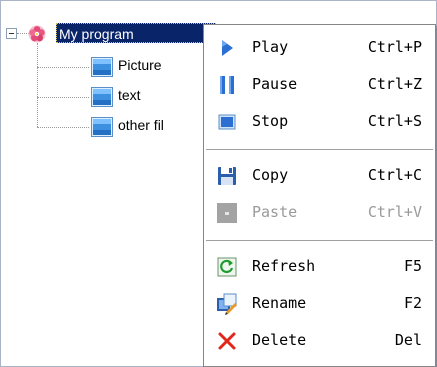 The height and width of the screenshot is (367, 437). I want to click on stop-icon, so click(227, 122).